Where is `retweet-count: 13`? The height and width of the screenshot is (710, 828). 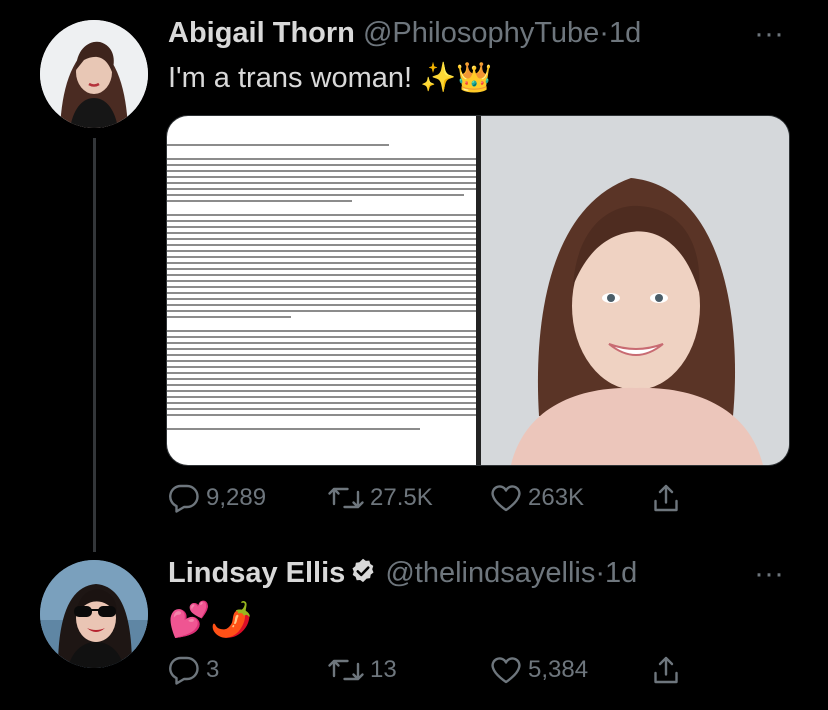 retweet-count: 13 is located at coordinates (383, 669).